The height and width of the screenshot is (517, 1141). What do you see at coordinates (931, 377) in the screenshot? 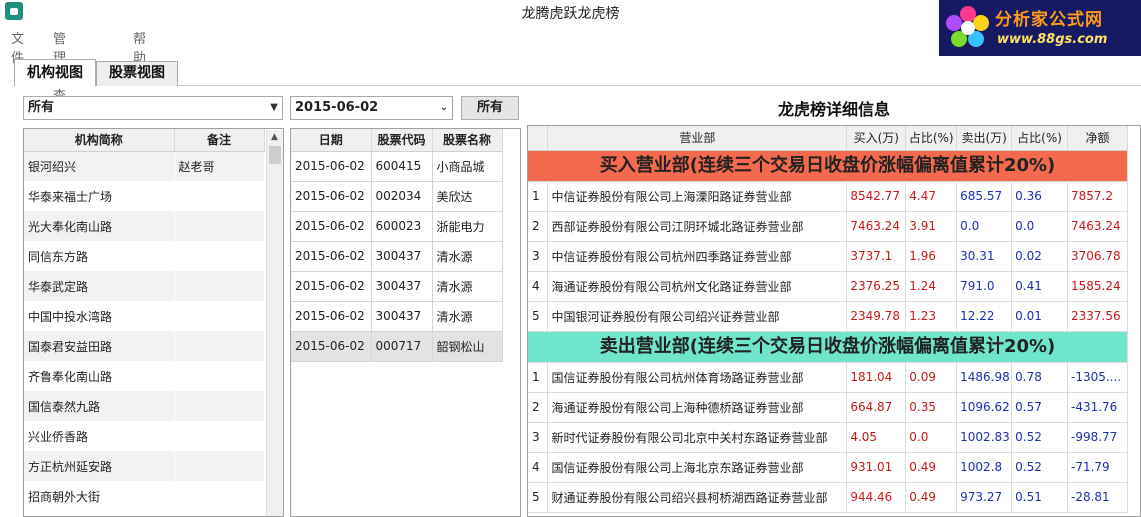
I see `buy-ratio-cell: 0.09` at bounding box center [931, 377].